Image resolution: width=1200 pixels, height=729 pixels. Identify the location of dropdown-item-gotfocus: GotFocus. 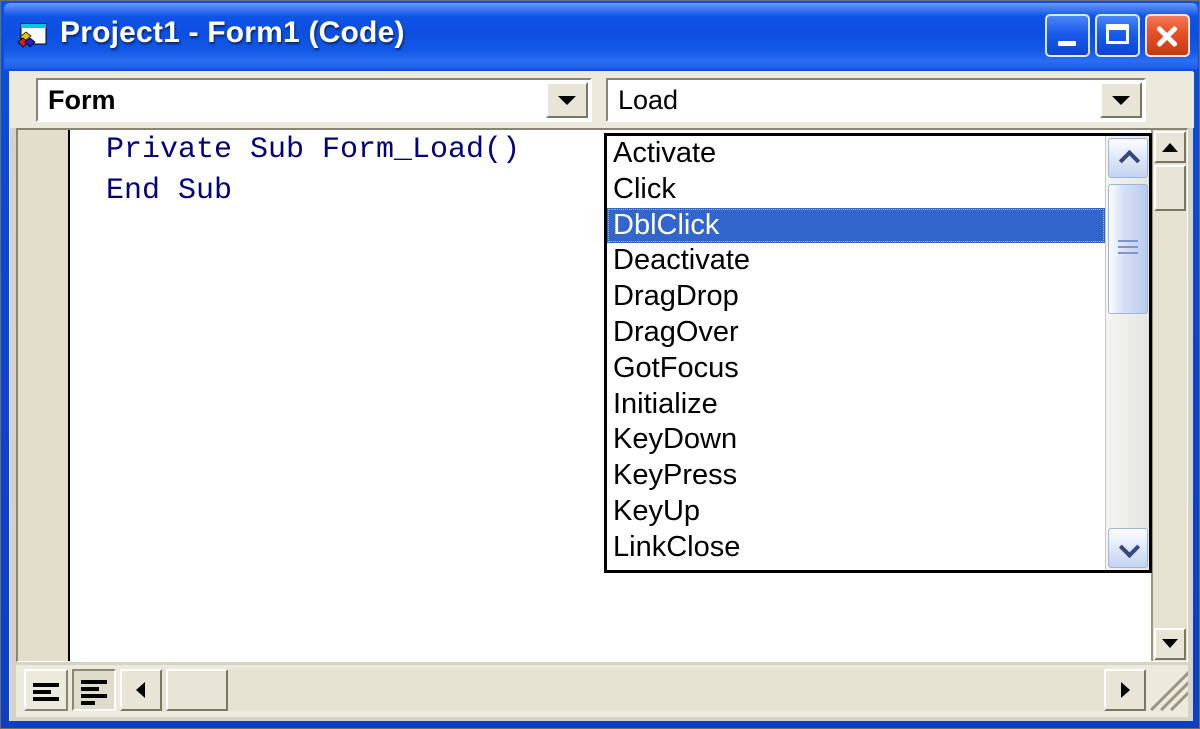
(856, 369).